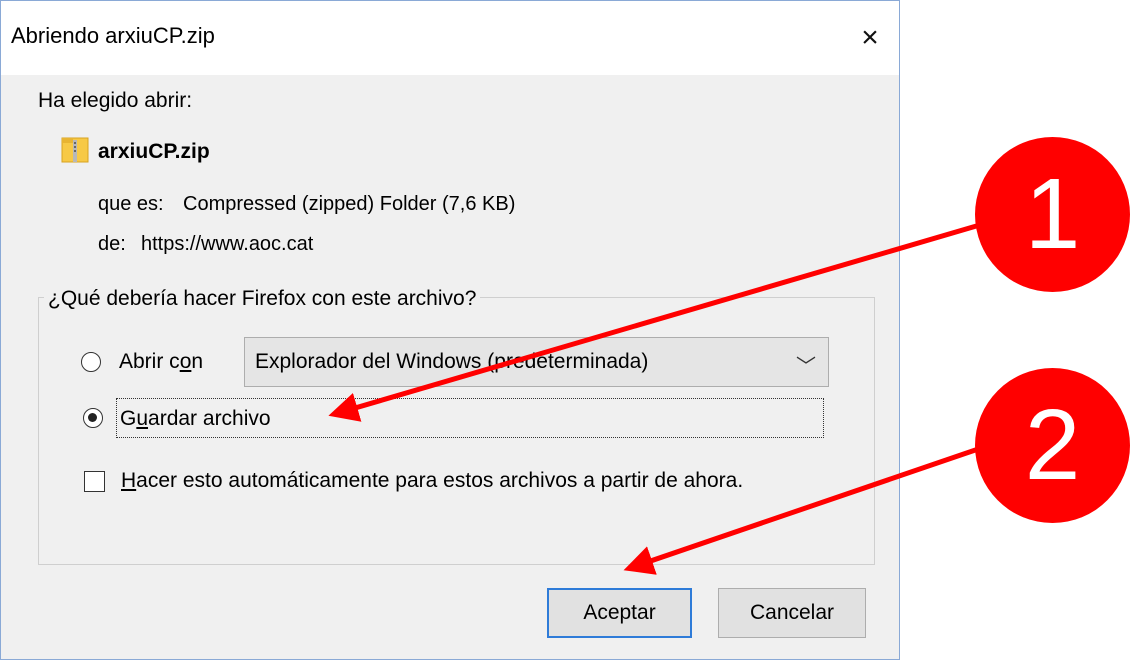  Describe the element at coordinates (154, 151) in the screenshot. I see `file-name: arxiuCP.zip` at that location.